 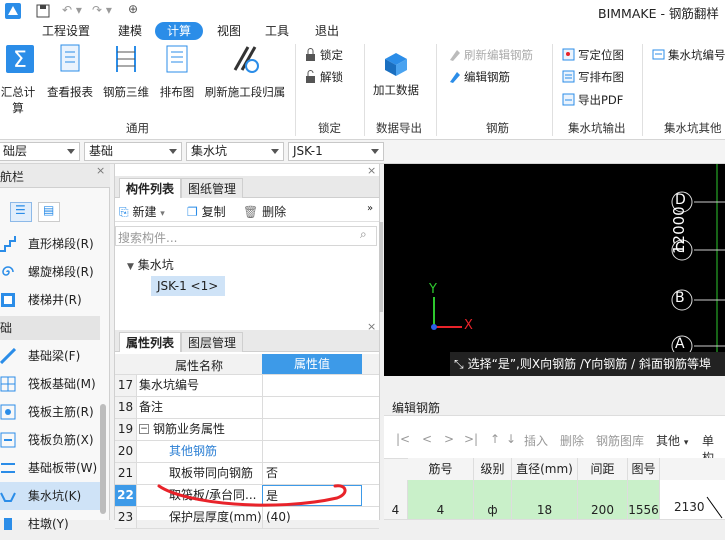 What do you see at coordinates (50, 300) in the screenshot?
I see `nav-item-stairwell: 楼梯井(R)` at bounding box center [50, 300].